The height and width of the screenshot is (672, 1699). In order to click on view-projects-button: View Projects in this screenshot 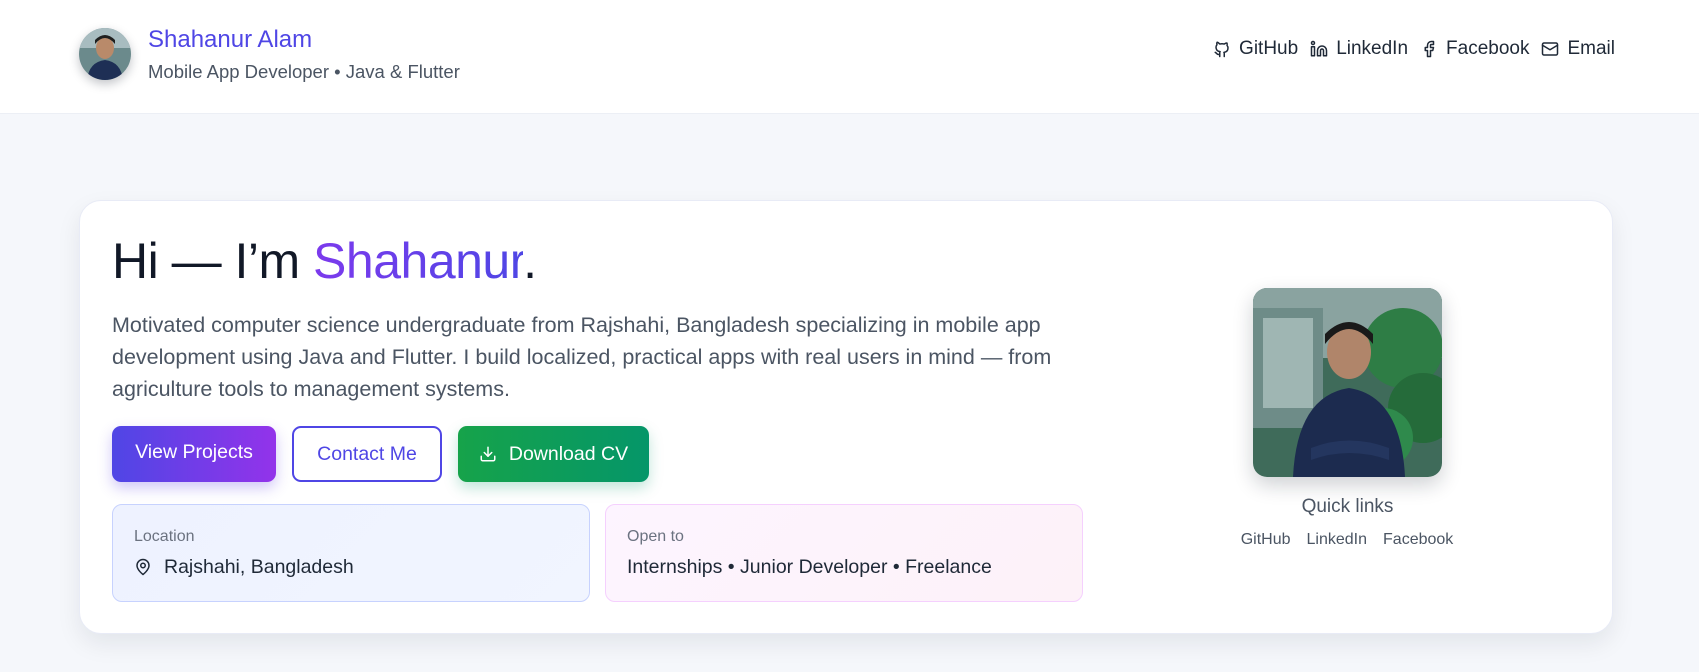, I will do `click(194, 454)`.